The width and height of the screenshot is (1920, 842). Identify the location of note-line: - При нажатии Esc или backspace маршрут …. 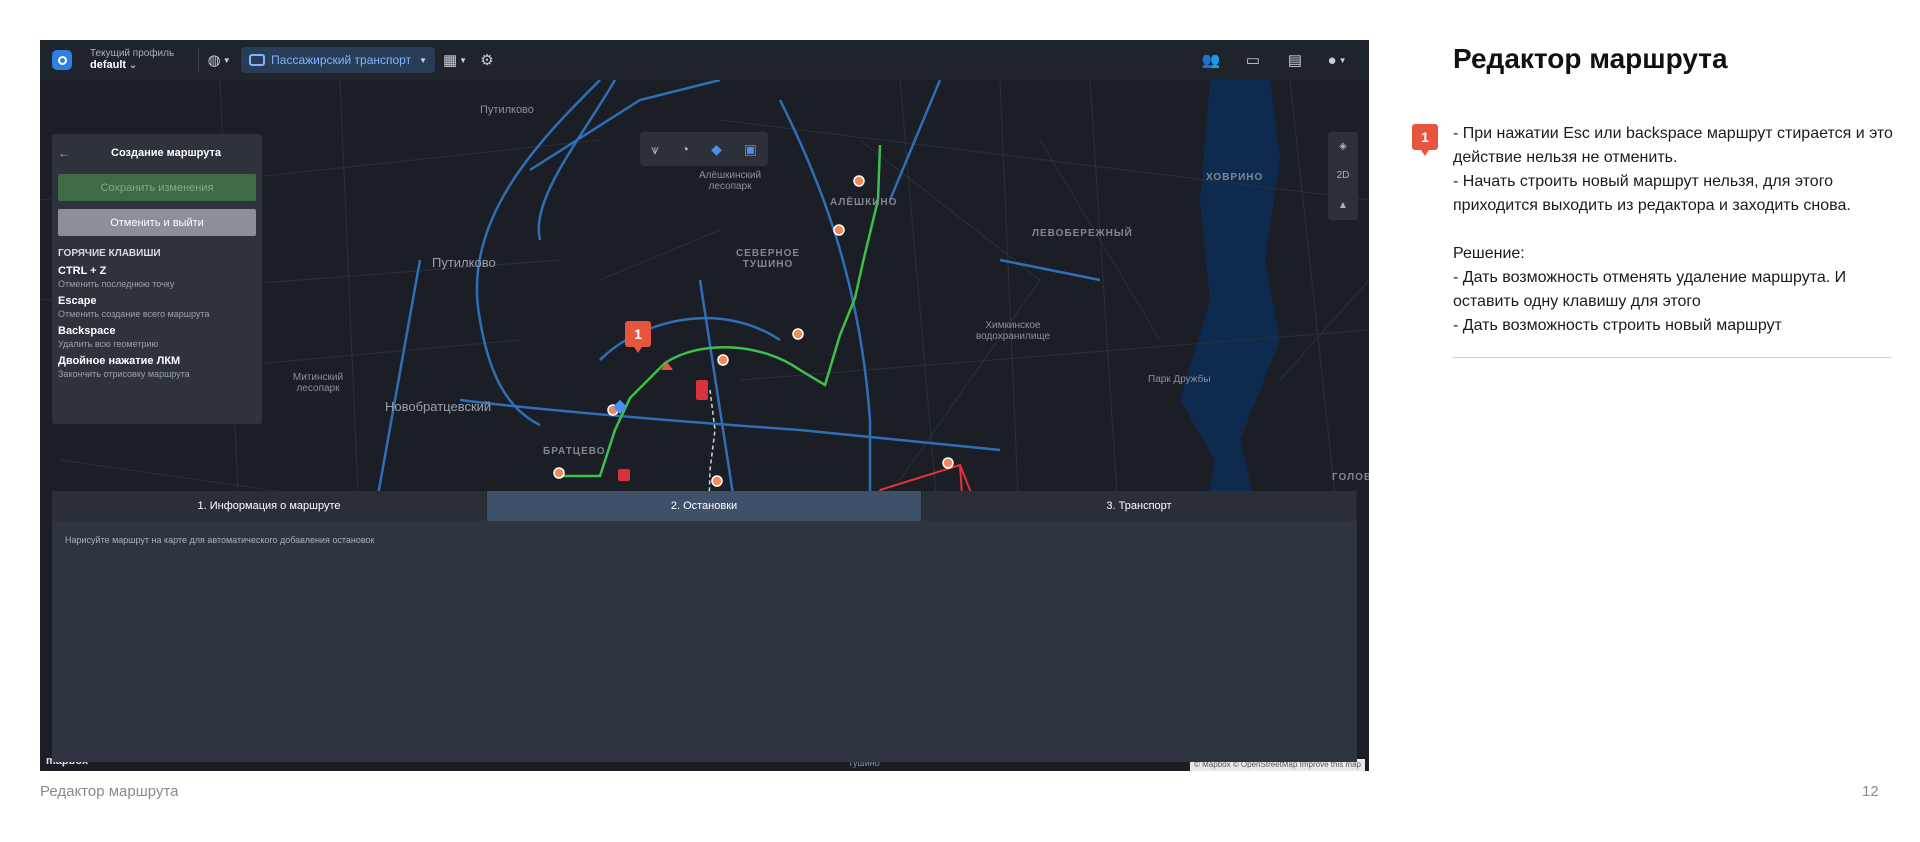
(1673, 145).